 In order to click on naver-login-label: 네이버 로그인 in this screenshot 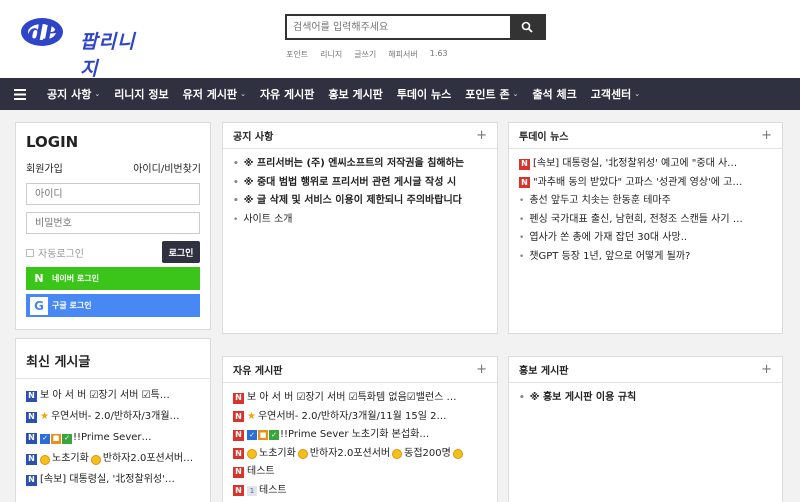, I will do `click(75, 278)`.